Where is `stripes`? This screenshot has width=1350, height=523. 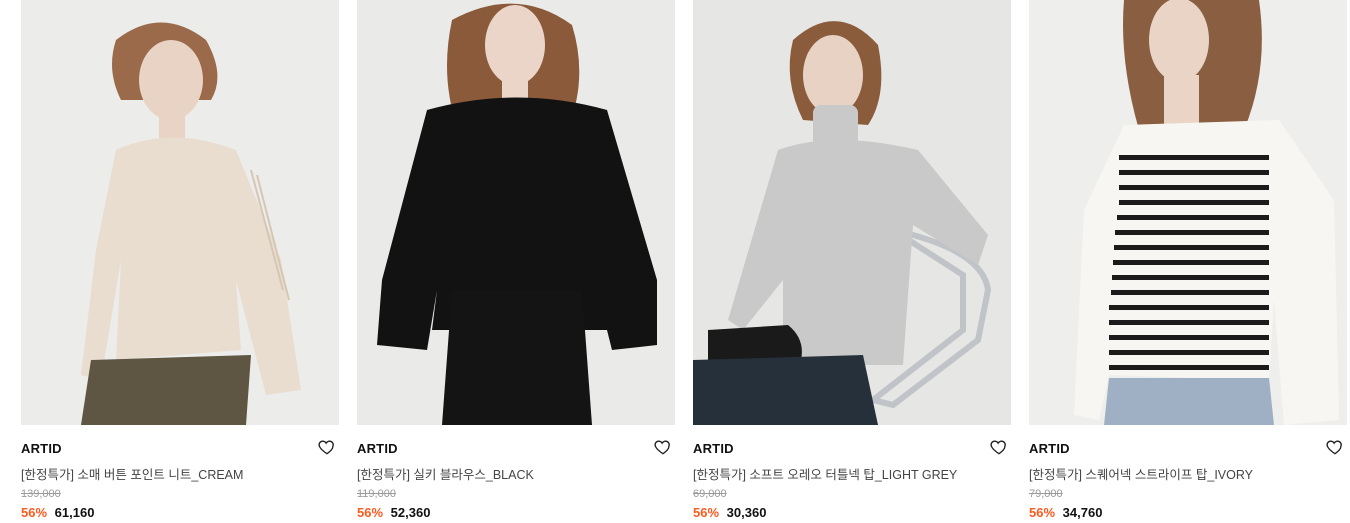 stripes is located at coordinates (1189, 262).